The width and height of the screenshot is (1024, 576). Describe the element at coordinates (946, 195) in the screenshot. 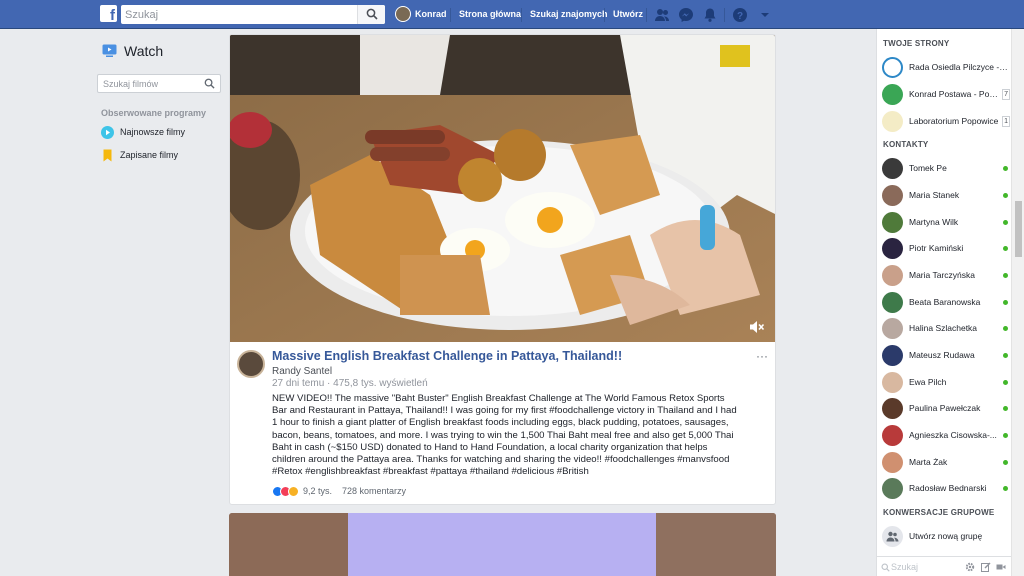

I see `contact-item: Maria Stanek` at that location.